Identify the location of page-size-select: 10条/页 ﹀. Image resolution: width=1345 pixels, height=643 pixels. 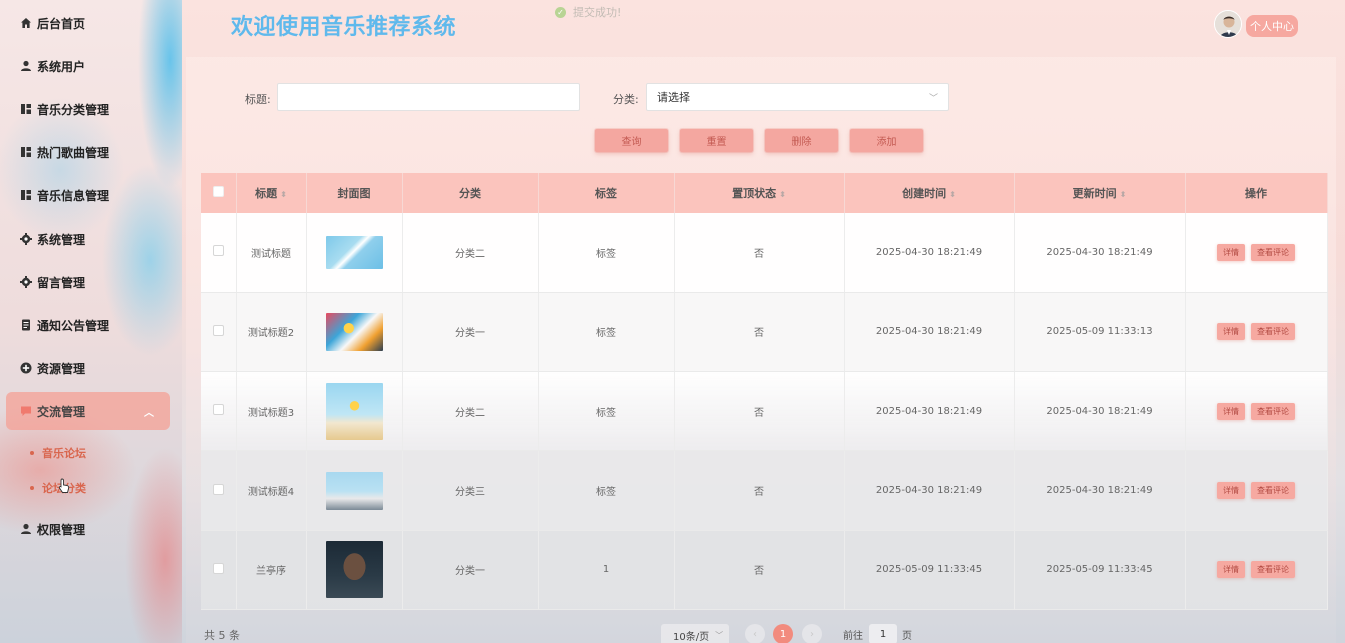
(695, 633).